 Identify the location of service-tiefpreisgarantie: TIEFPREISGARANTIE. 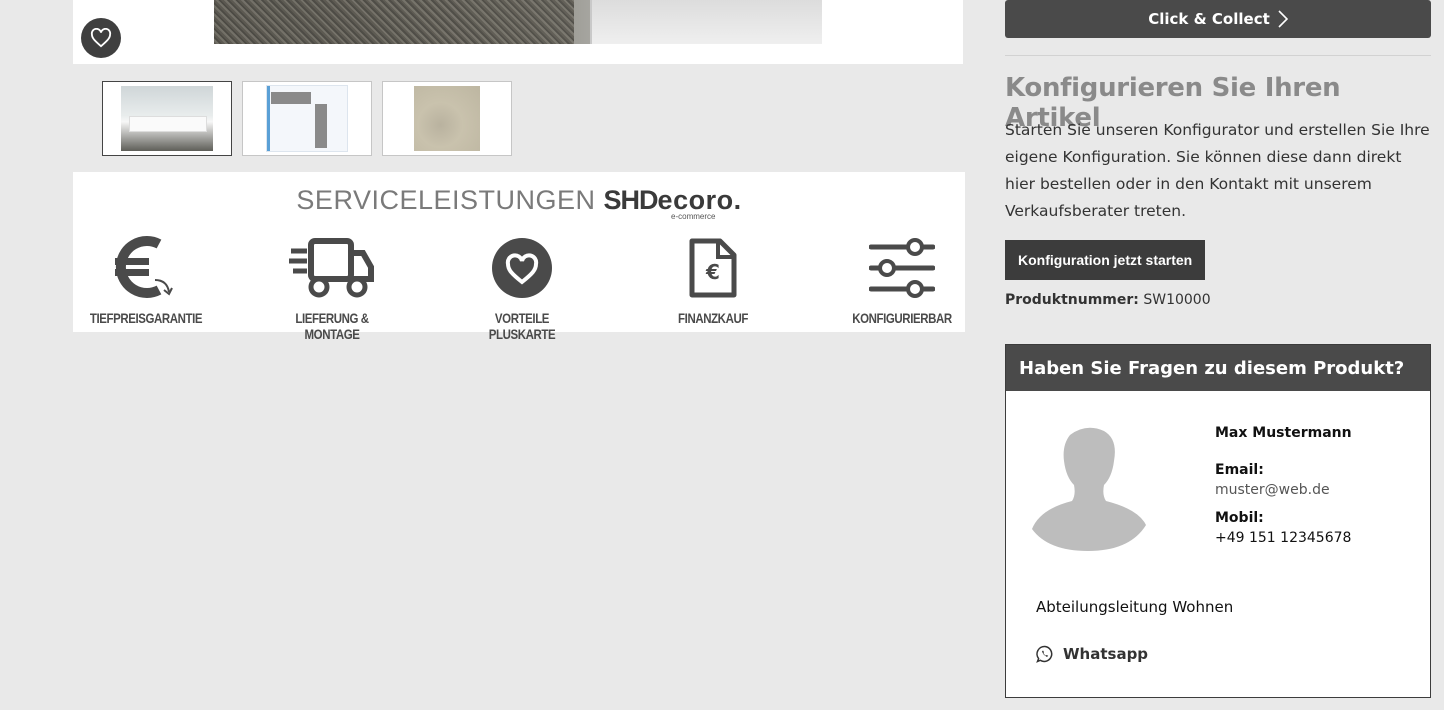
(146, 280).